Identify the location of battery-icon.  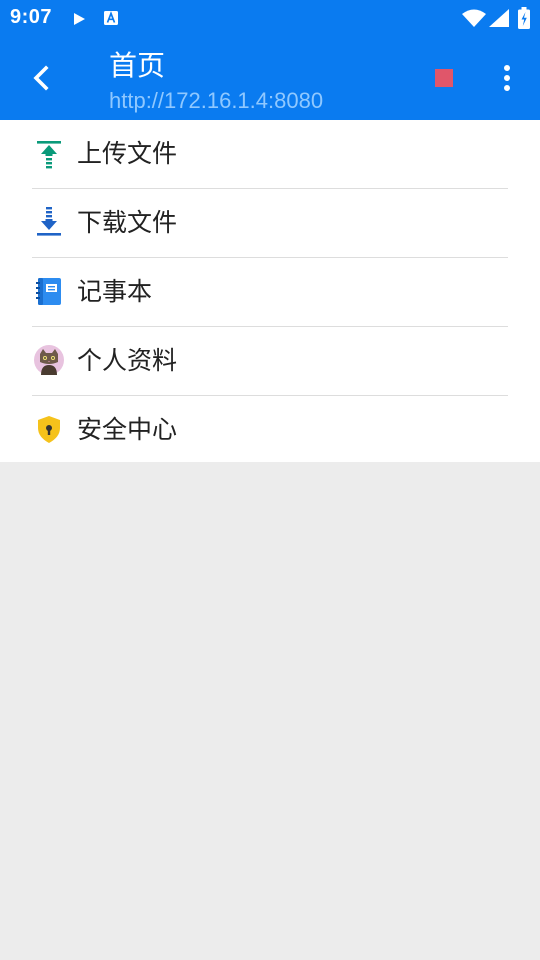
(524, 20).